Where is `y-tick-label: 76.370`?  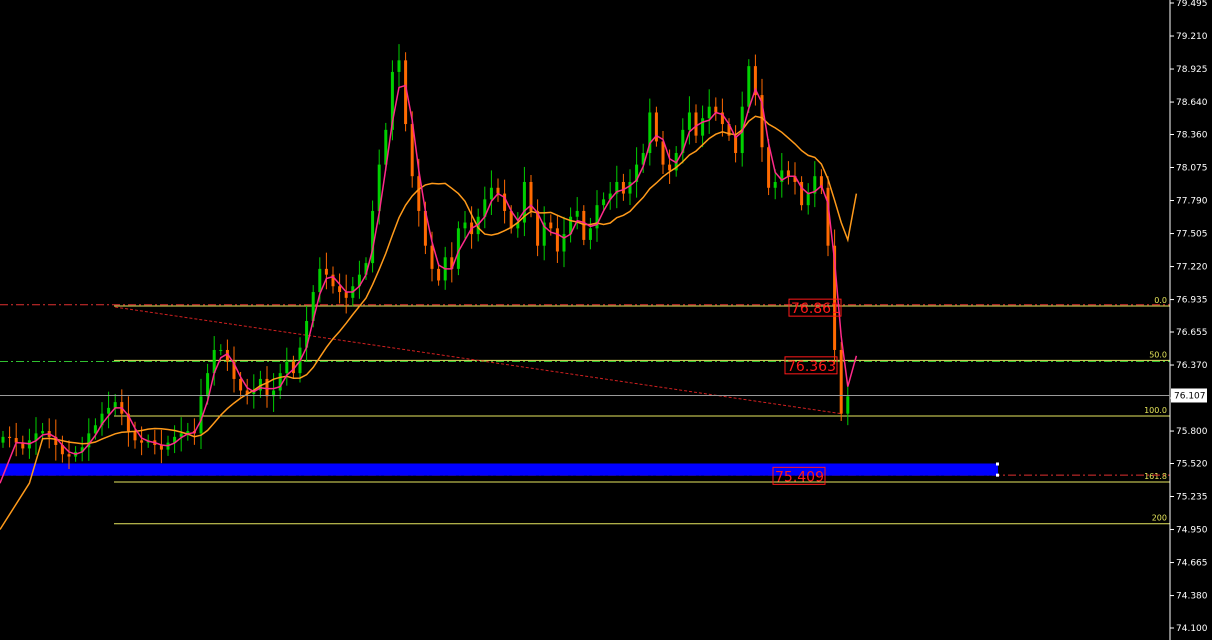 y-tick-label: 76.370 is located at coordinates (1192, 366).